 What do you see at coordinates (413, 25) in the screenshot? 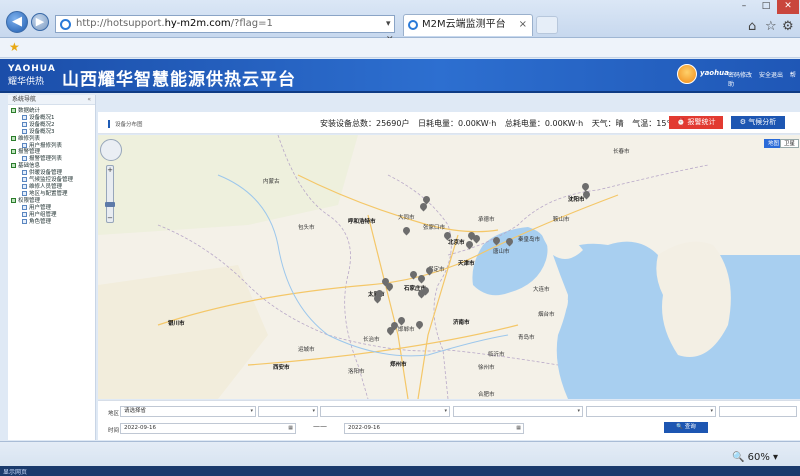
I see `tab-ie-icon` at bounding box center [413, 25].